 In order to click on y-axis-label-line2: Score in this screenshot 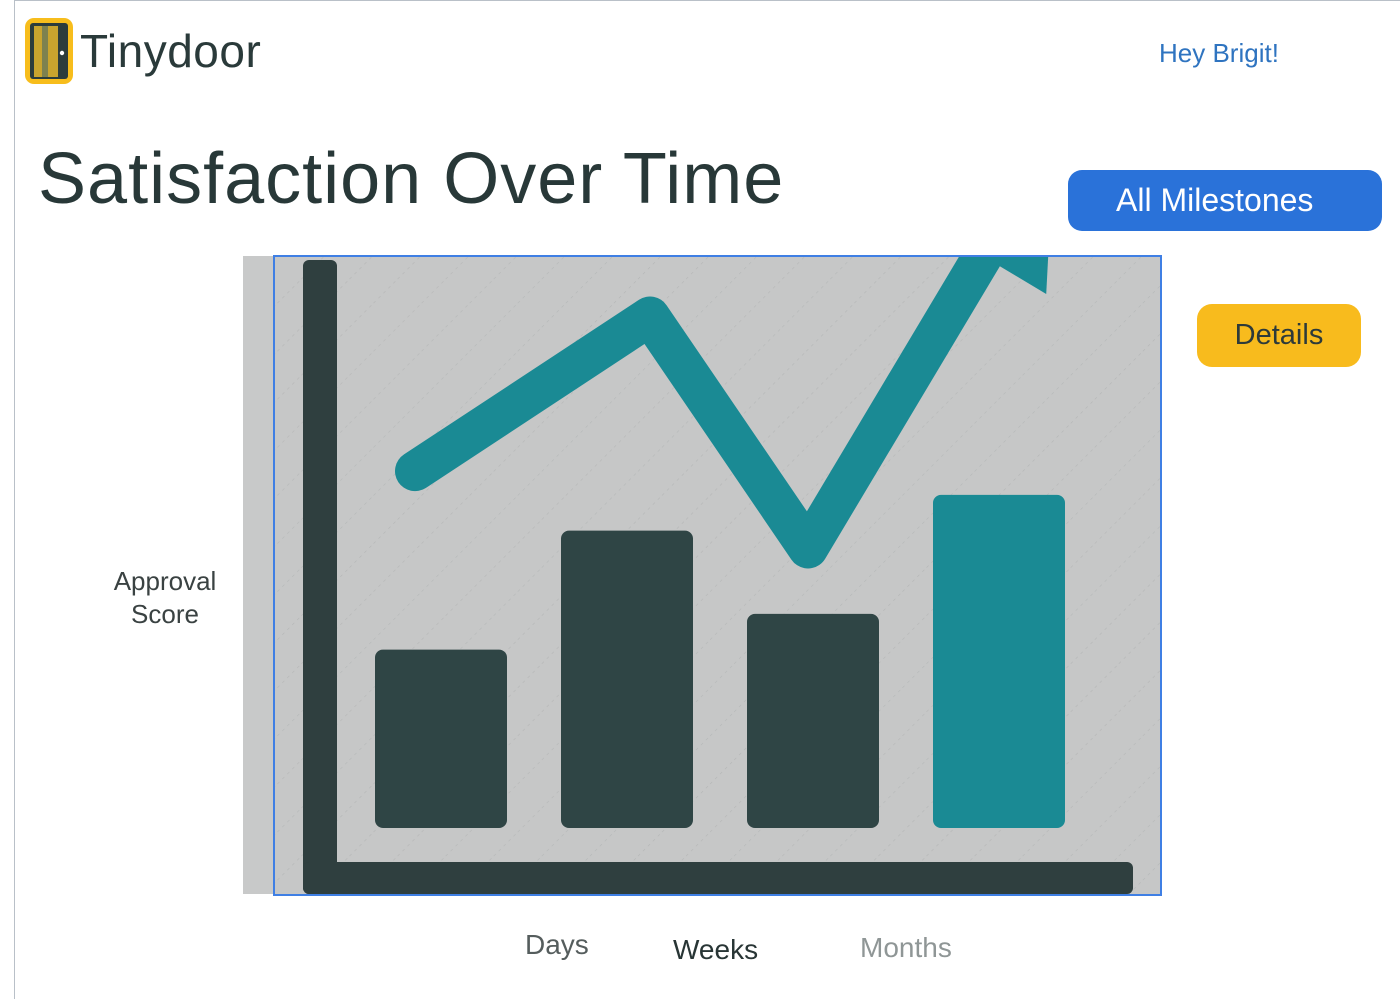, I will do `click(165, 614)`.